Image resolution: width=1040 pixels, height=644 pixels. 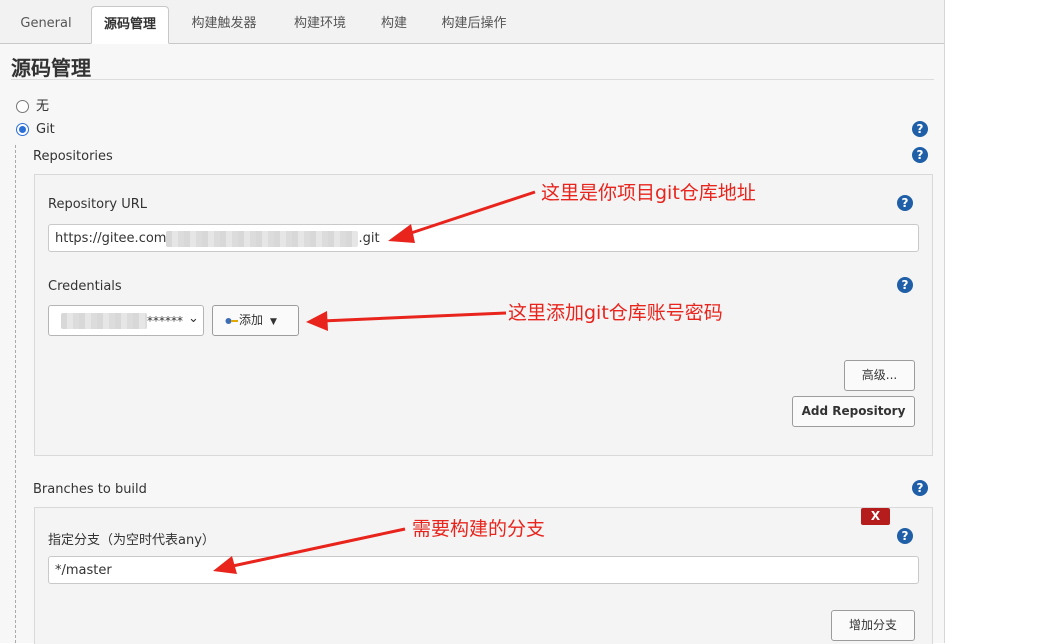 What do you see at coordinates (73, 156) in the screenshot?
I see `repositories-label: Repositories` at bounding box center [73, 156].